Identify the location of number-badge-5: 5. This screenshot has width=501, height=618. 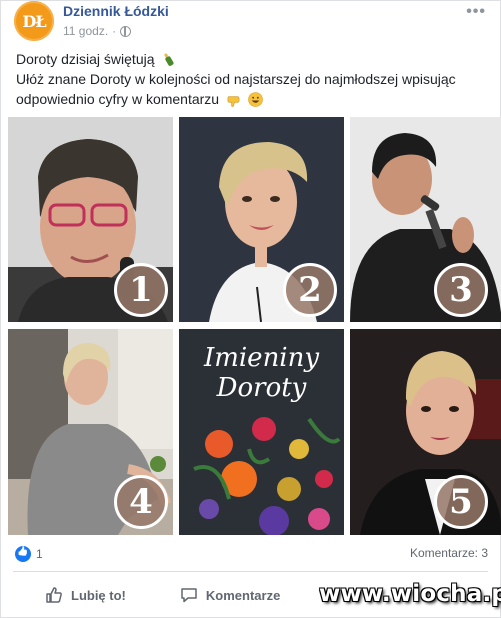
(461, 502).